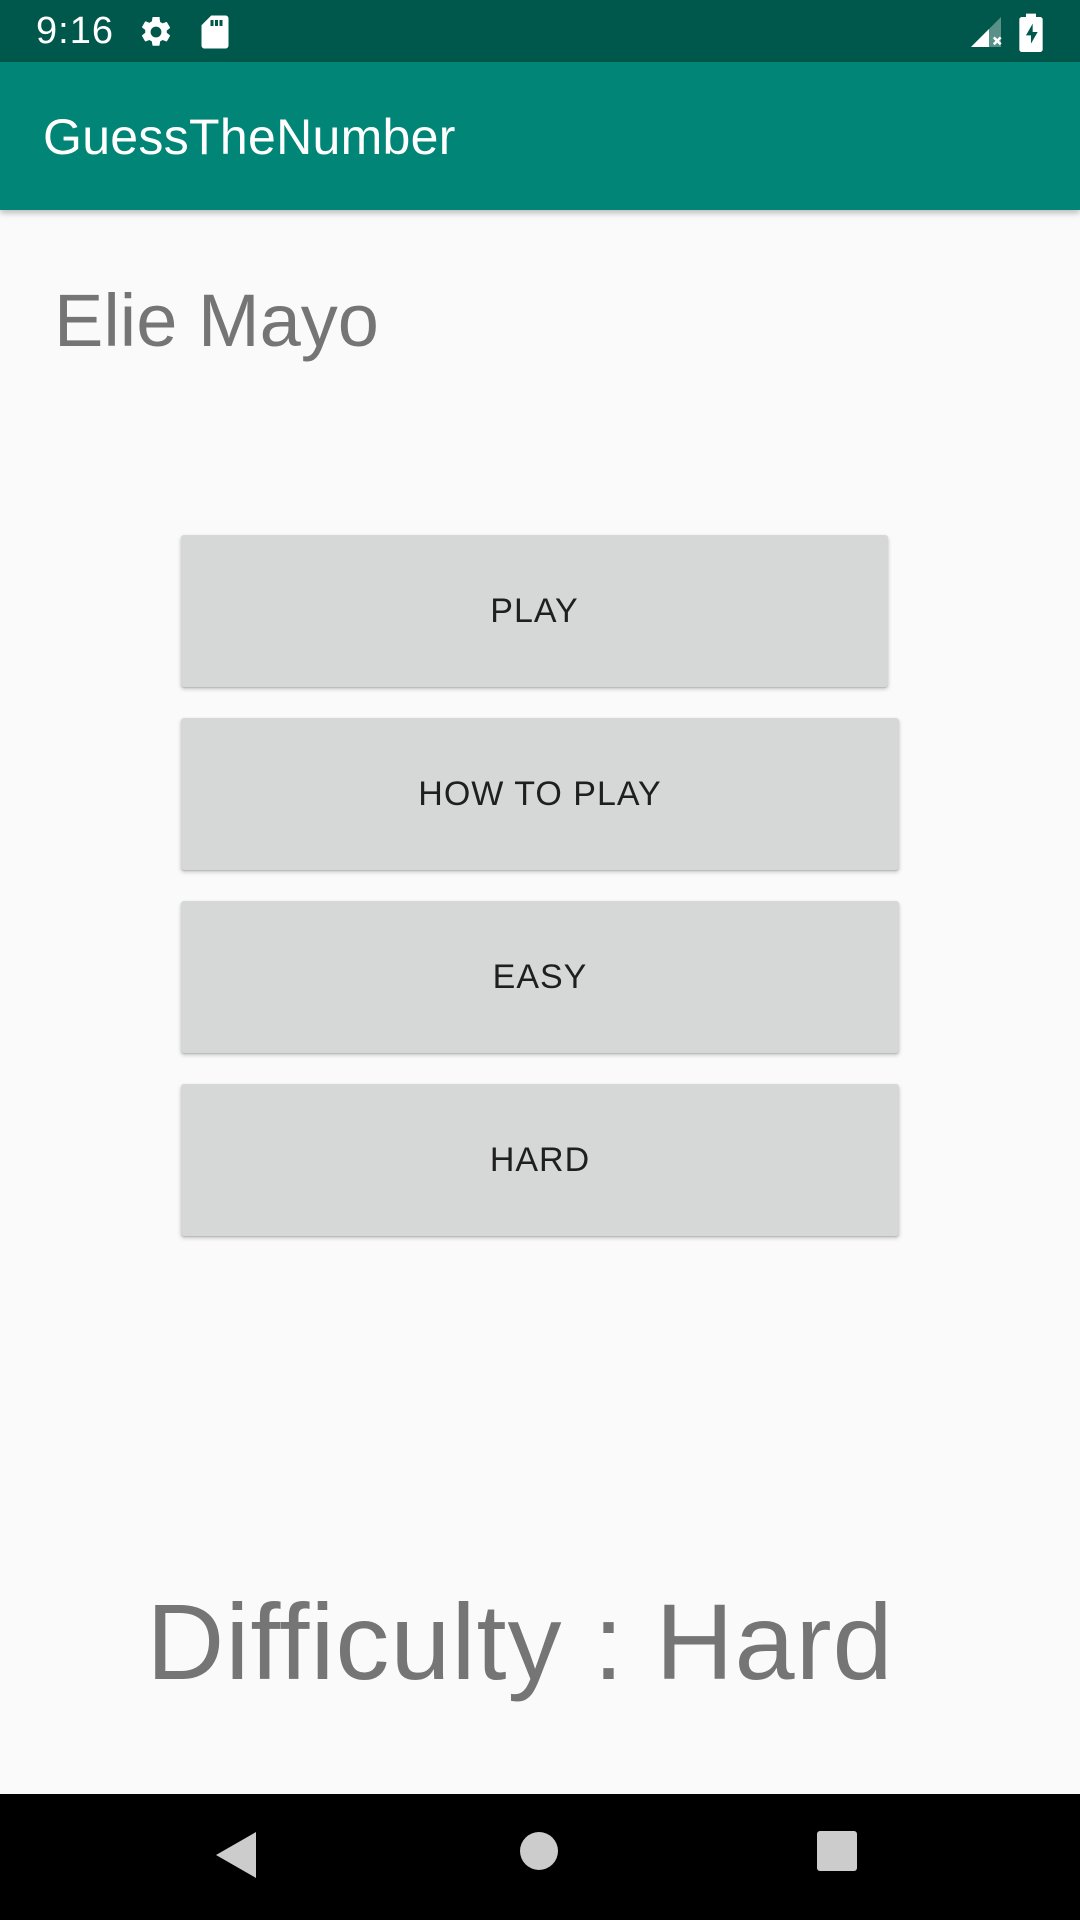 The height and width of the screenshot is (1920, 1080). What do you see at coordinates (520, 1641) in the screenshot?
I see `difficulty-label: Difficulty : Hard` at bounding box center [520, 1641].